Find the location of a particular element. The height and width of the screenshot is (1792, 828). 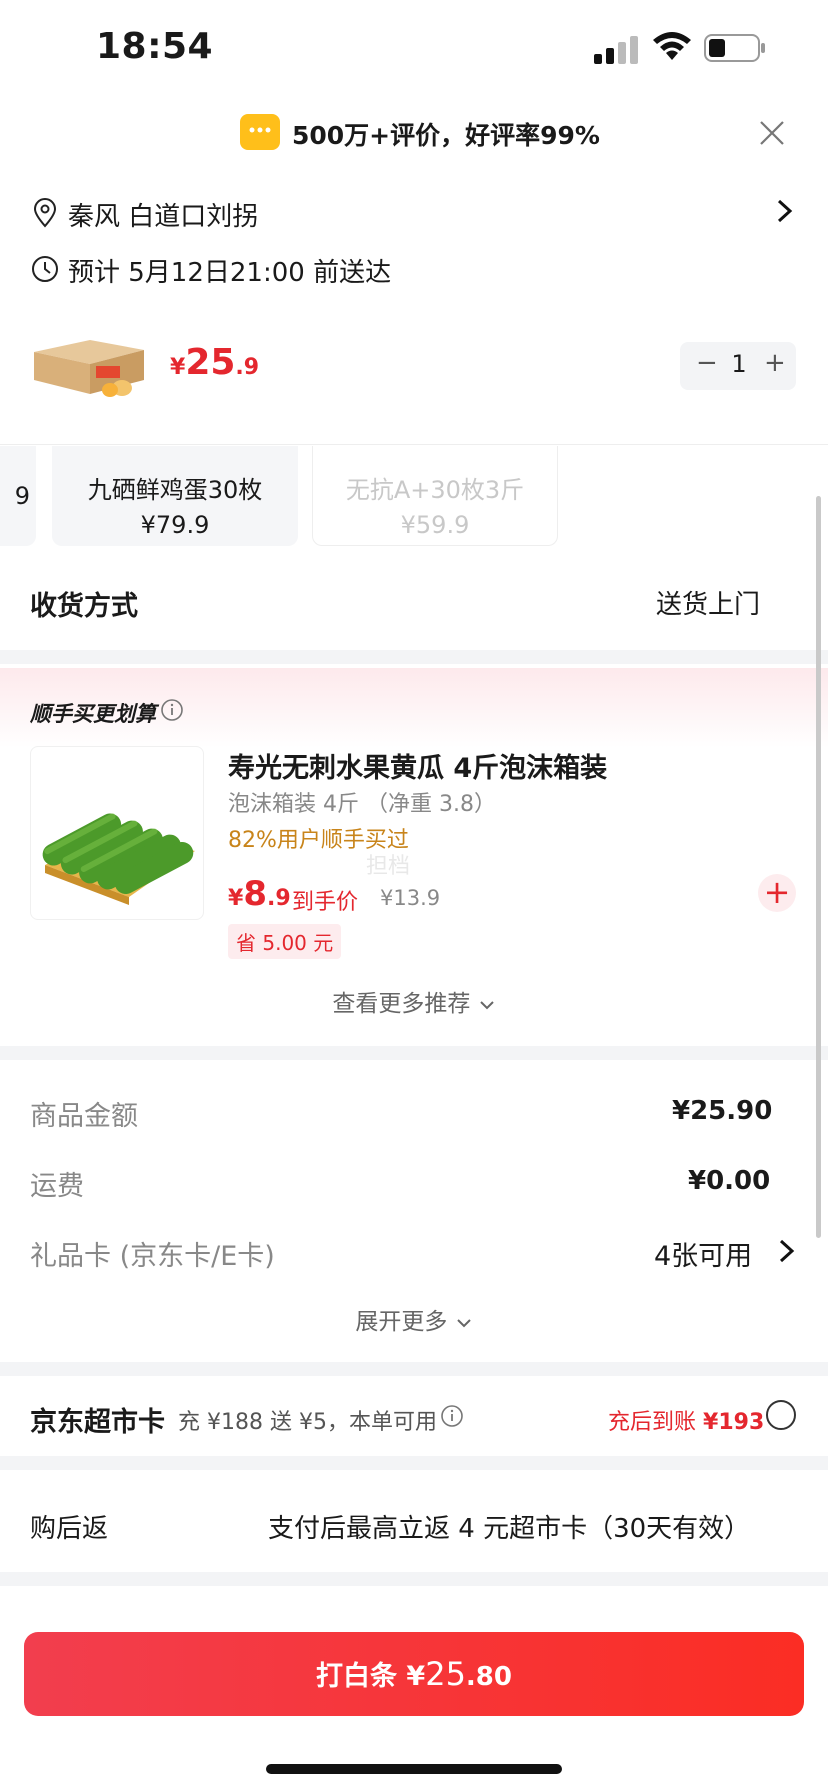

home-indicator is located at coordinates (414, 1769).